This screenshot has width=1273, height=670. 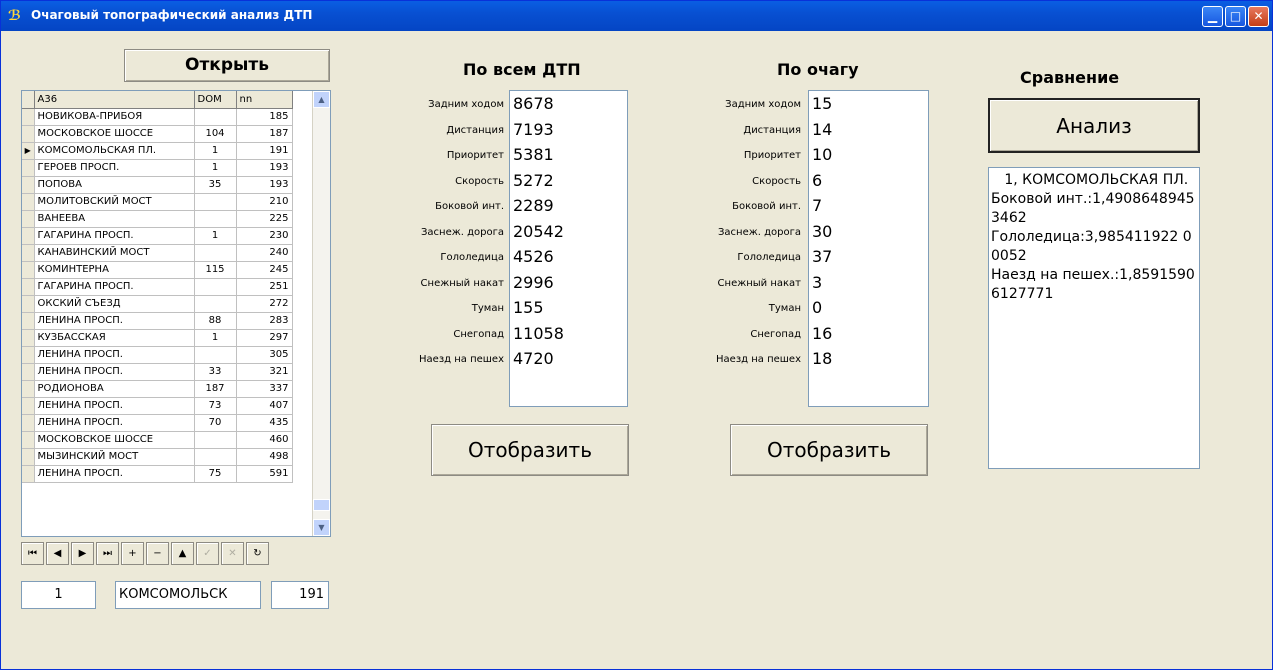 I want to click on table-row: МОЛИТОВСКИЙ МОСТ 210, so click(x=157, y=202).